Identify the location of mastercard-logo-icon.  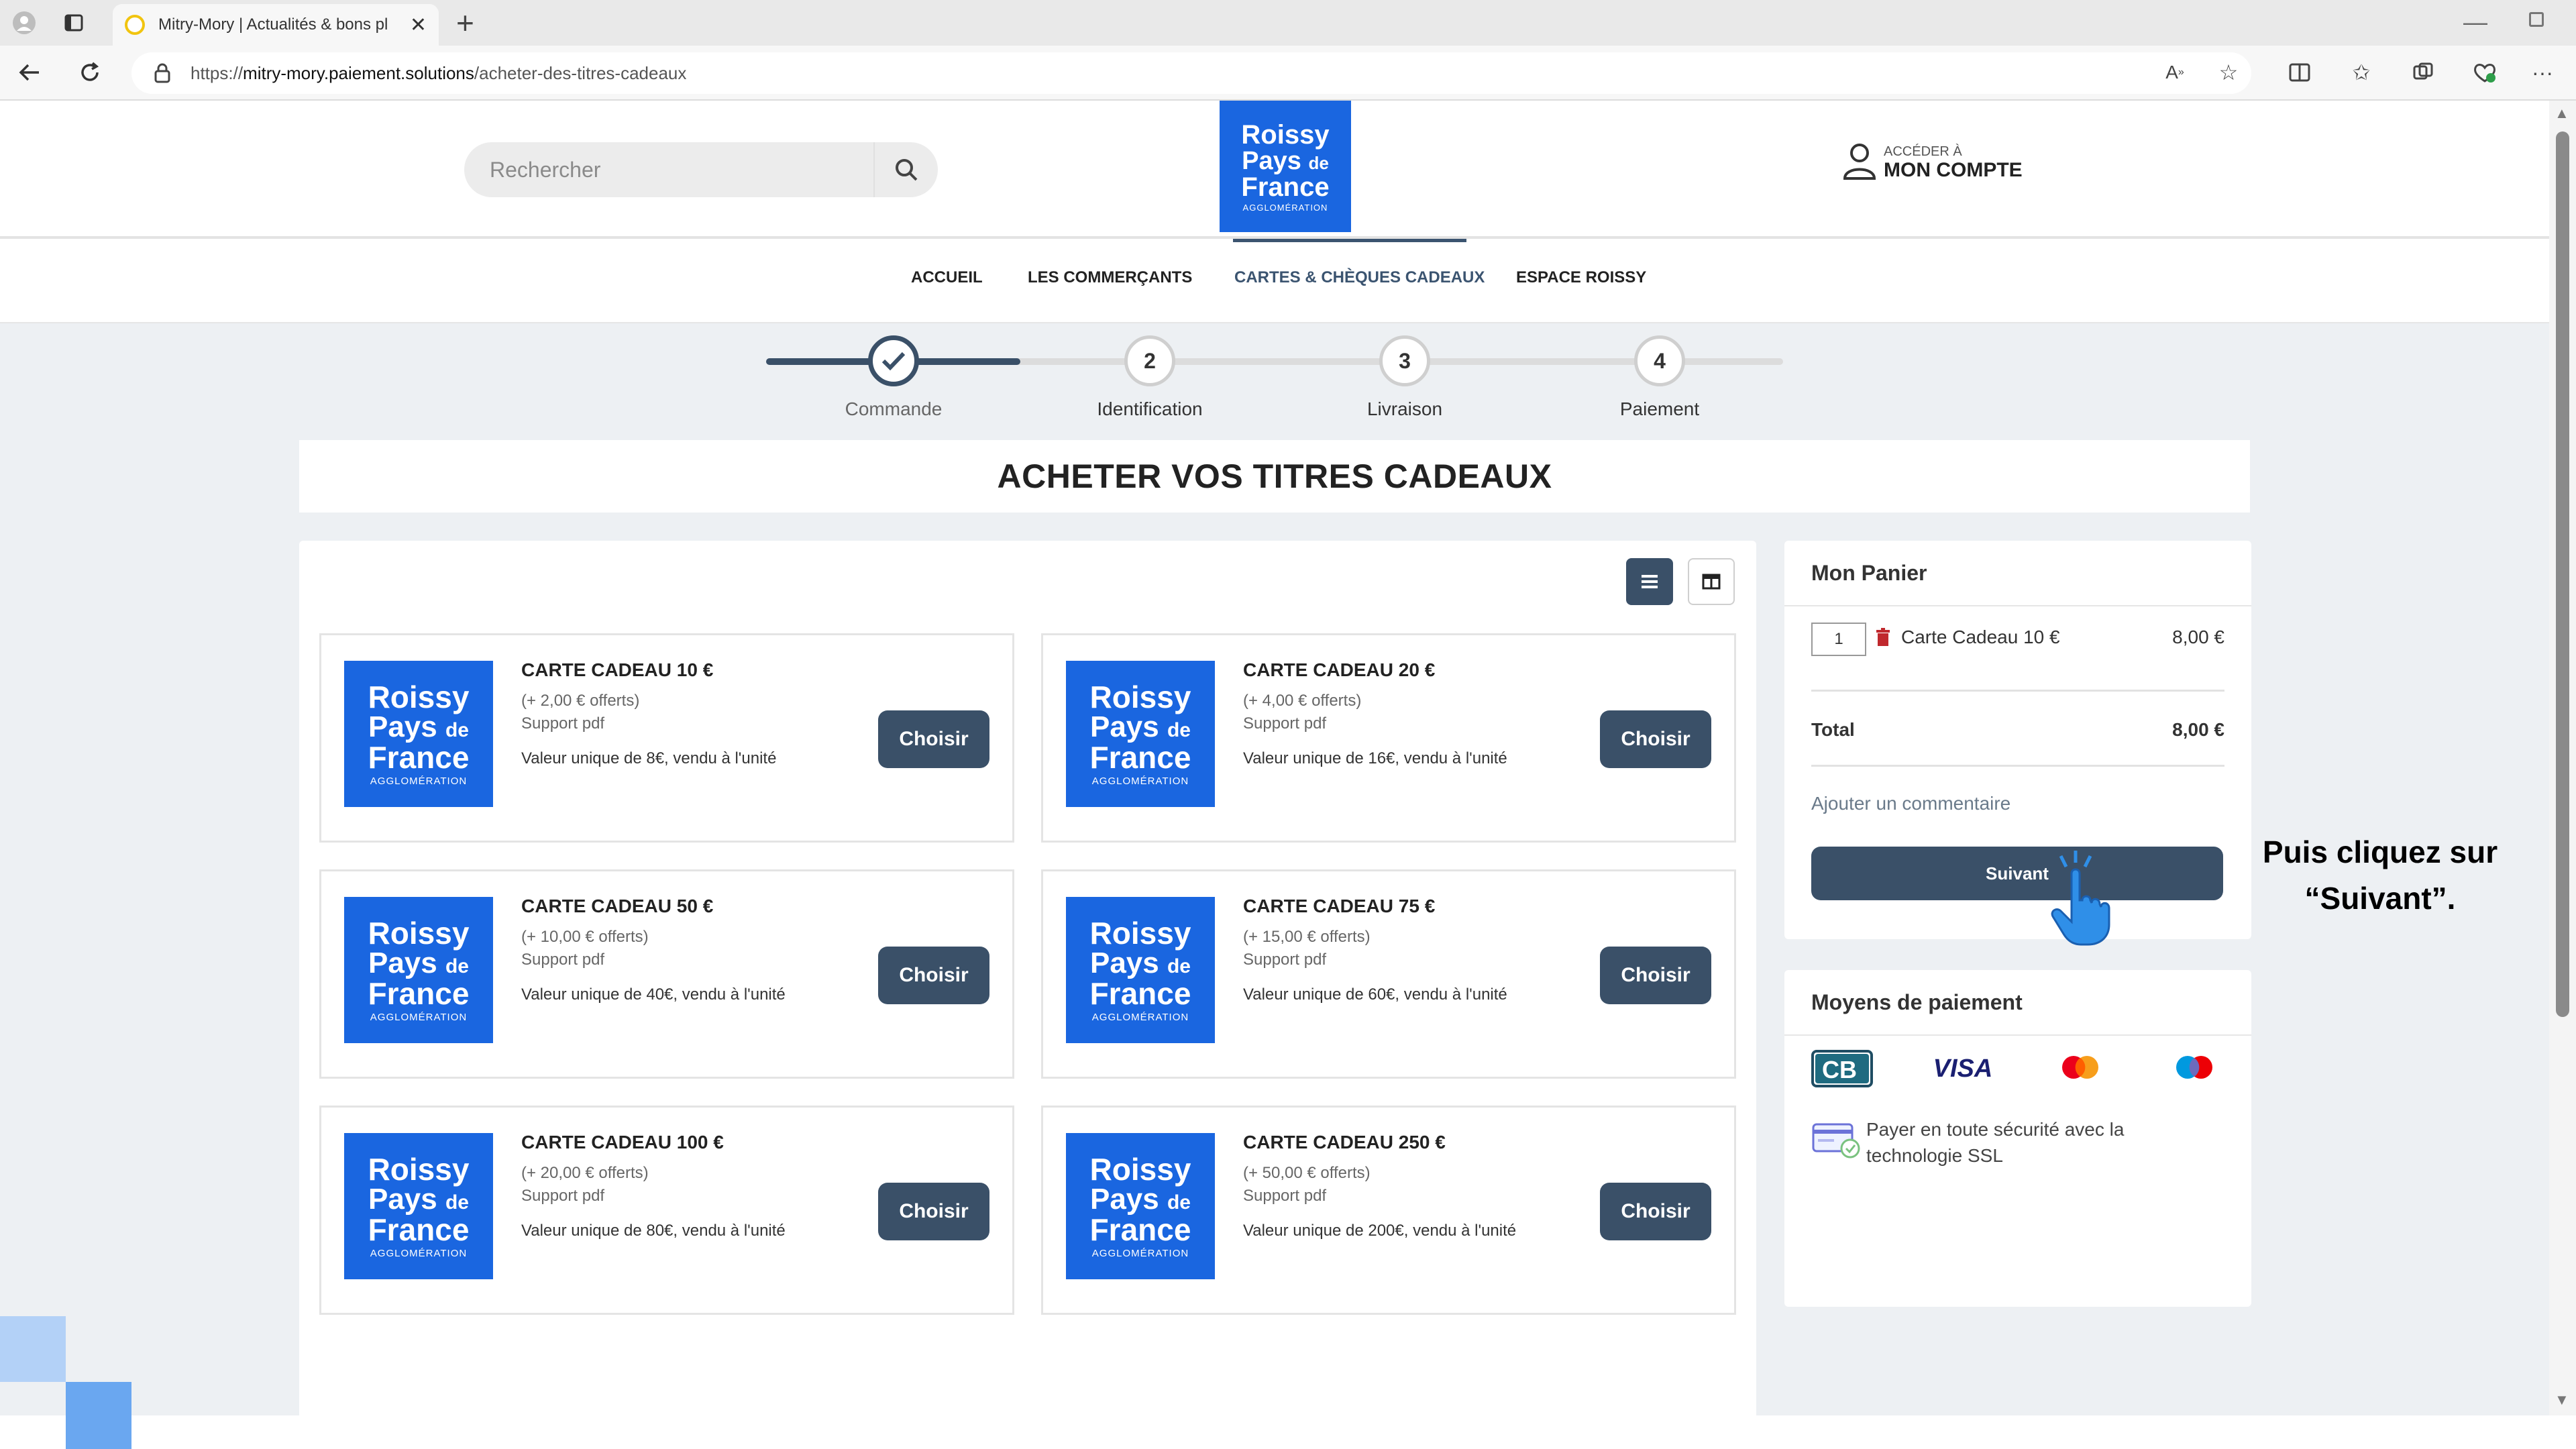
(2080, 1068).